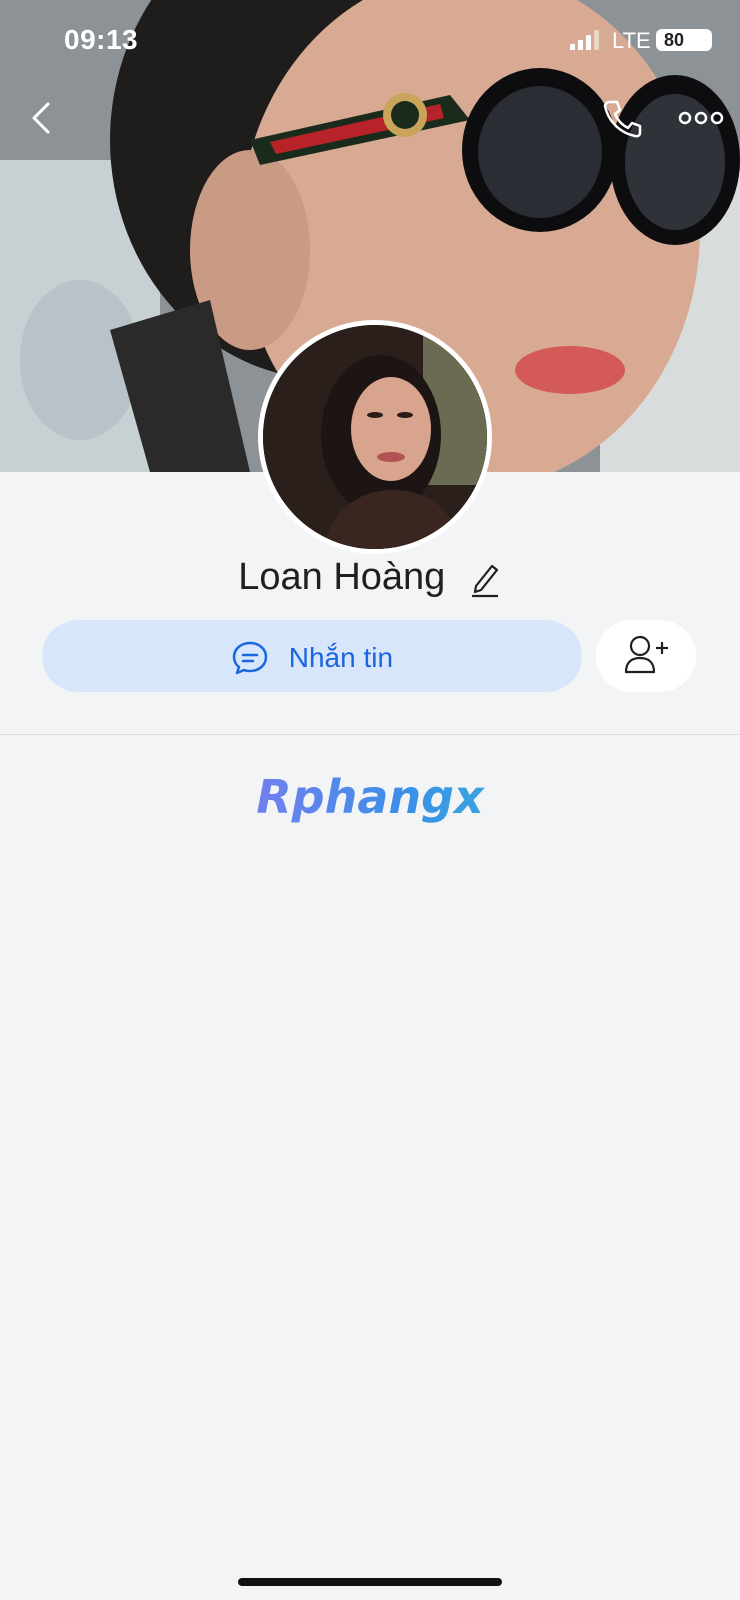 Image resolution: width=740 pixels, height=1600 pixels. Describe the element at coordinates (631, 40) in the screenshot. I see `network-type: LTE` at that location.